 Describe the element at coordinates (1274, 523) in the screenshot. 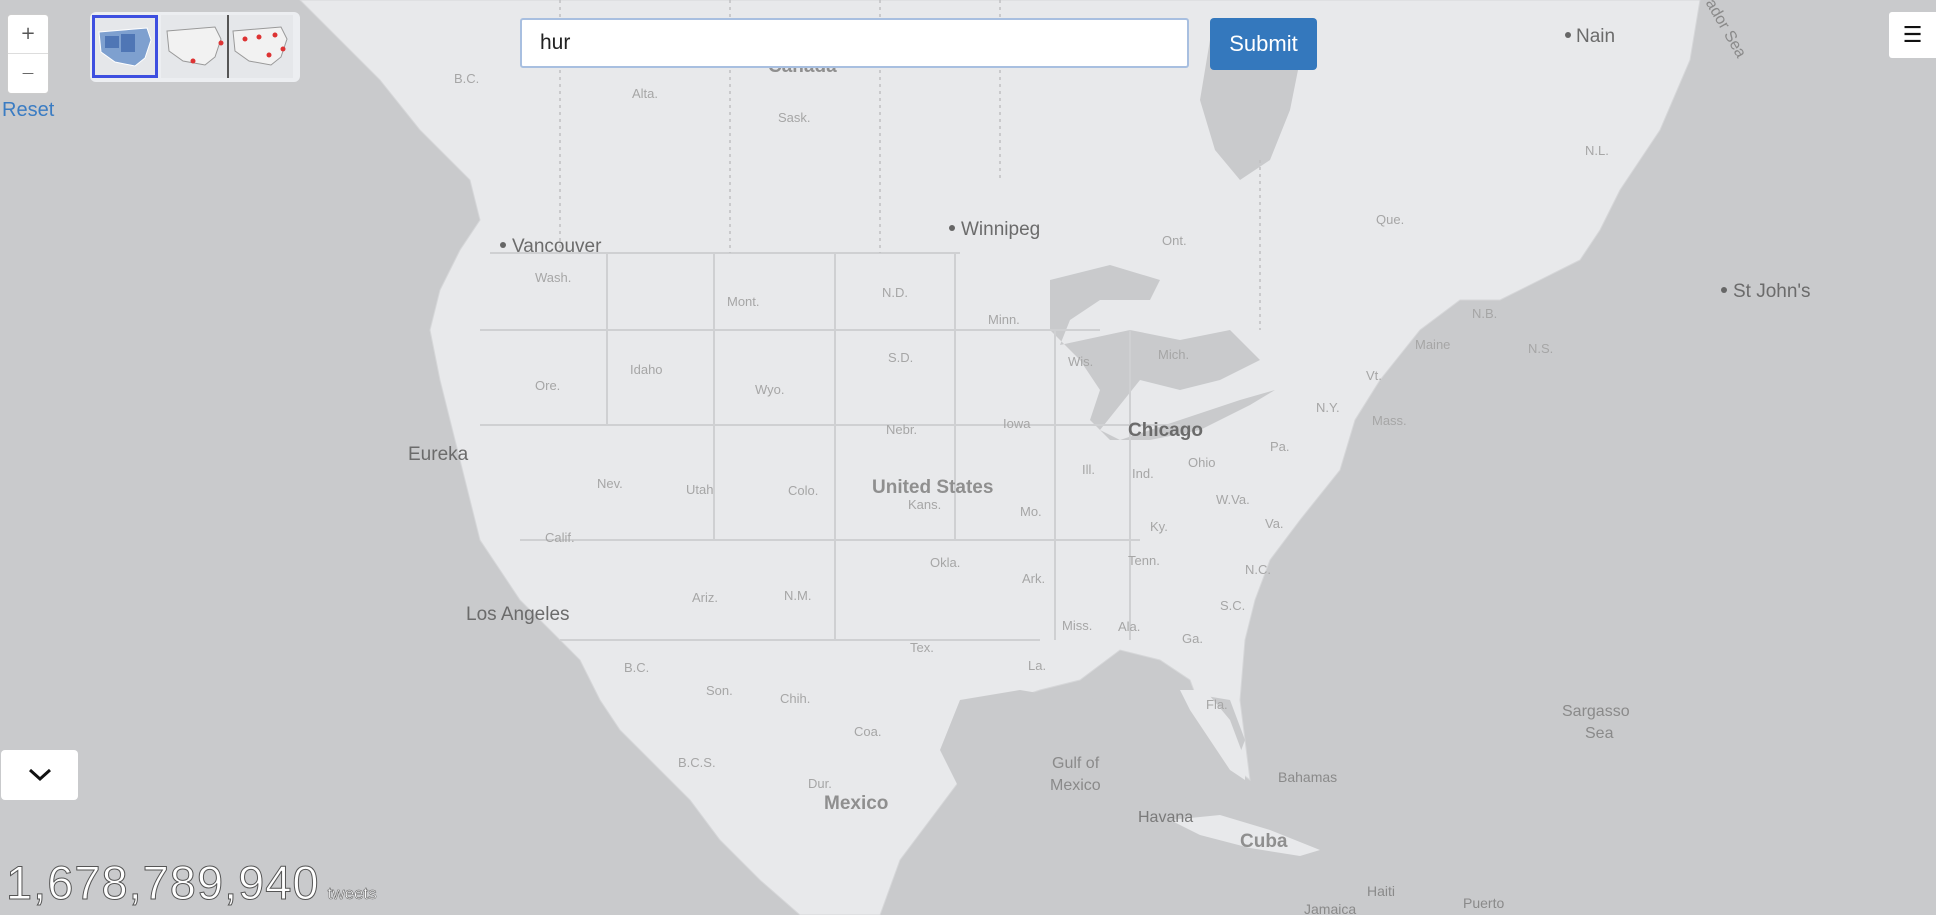

I see `state-label-va: Va.` at that location.